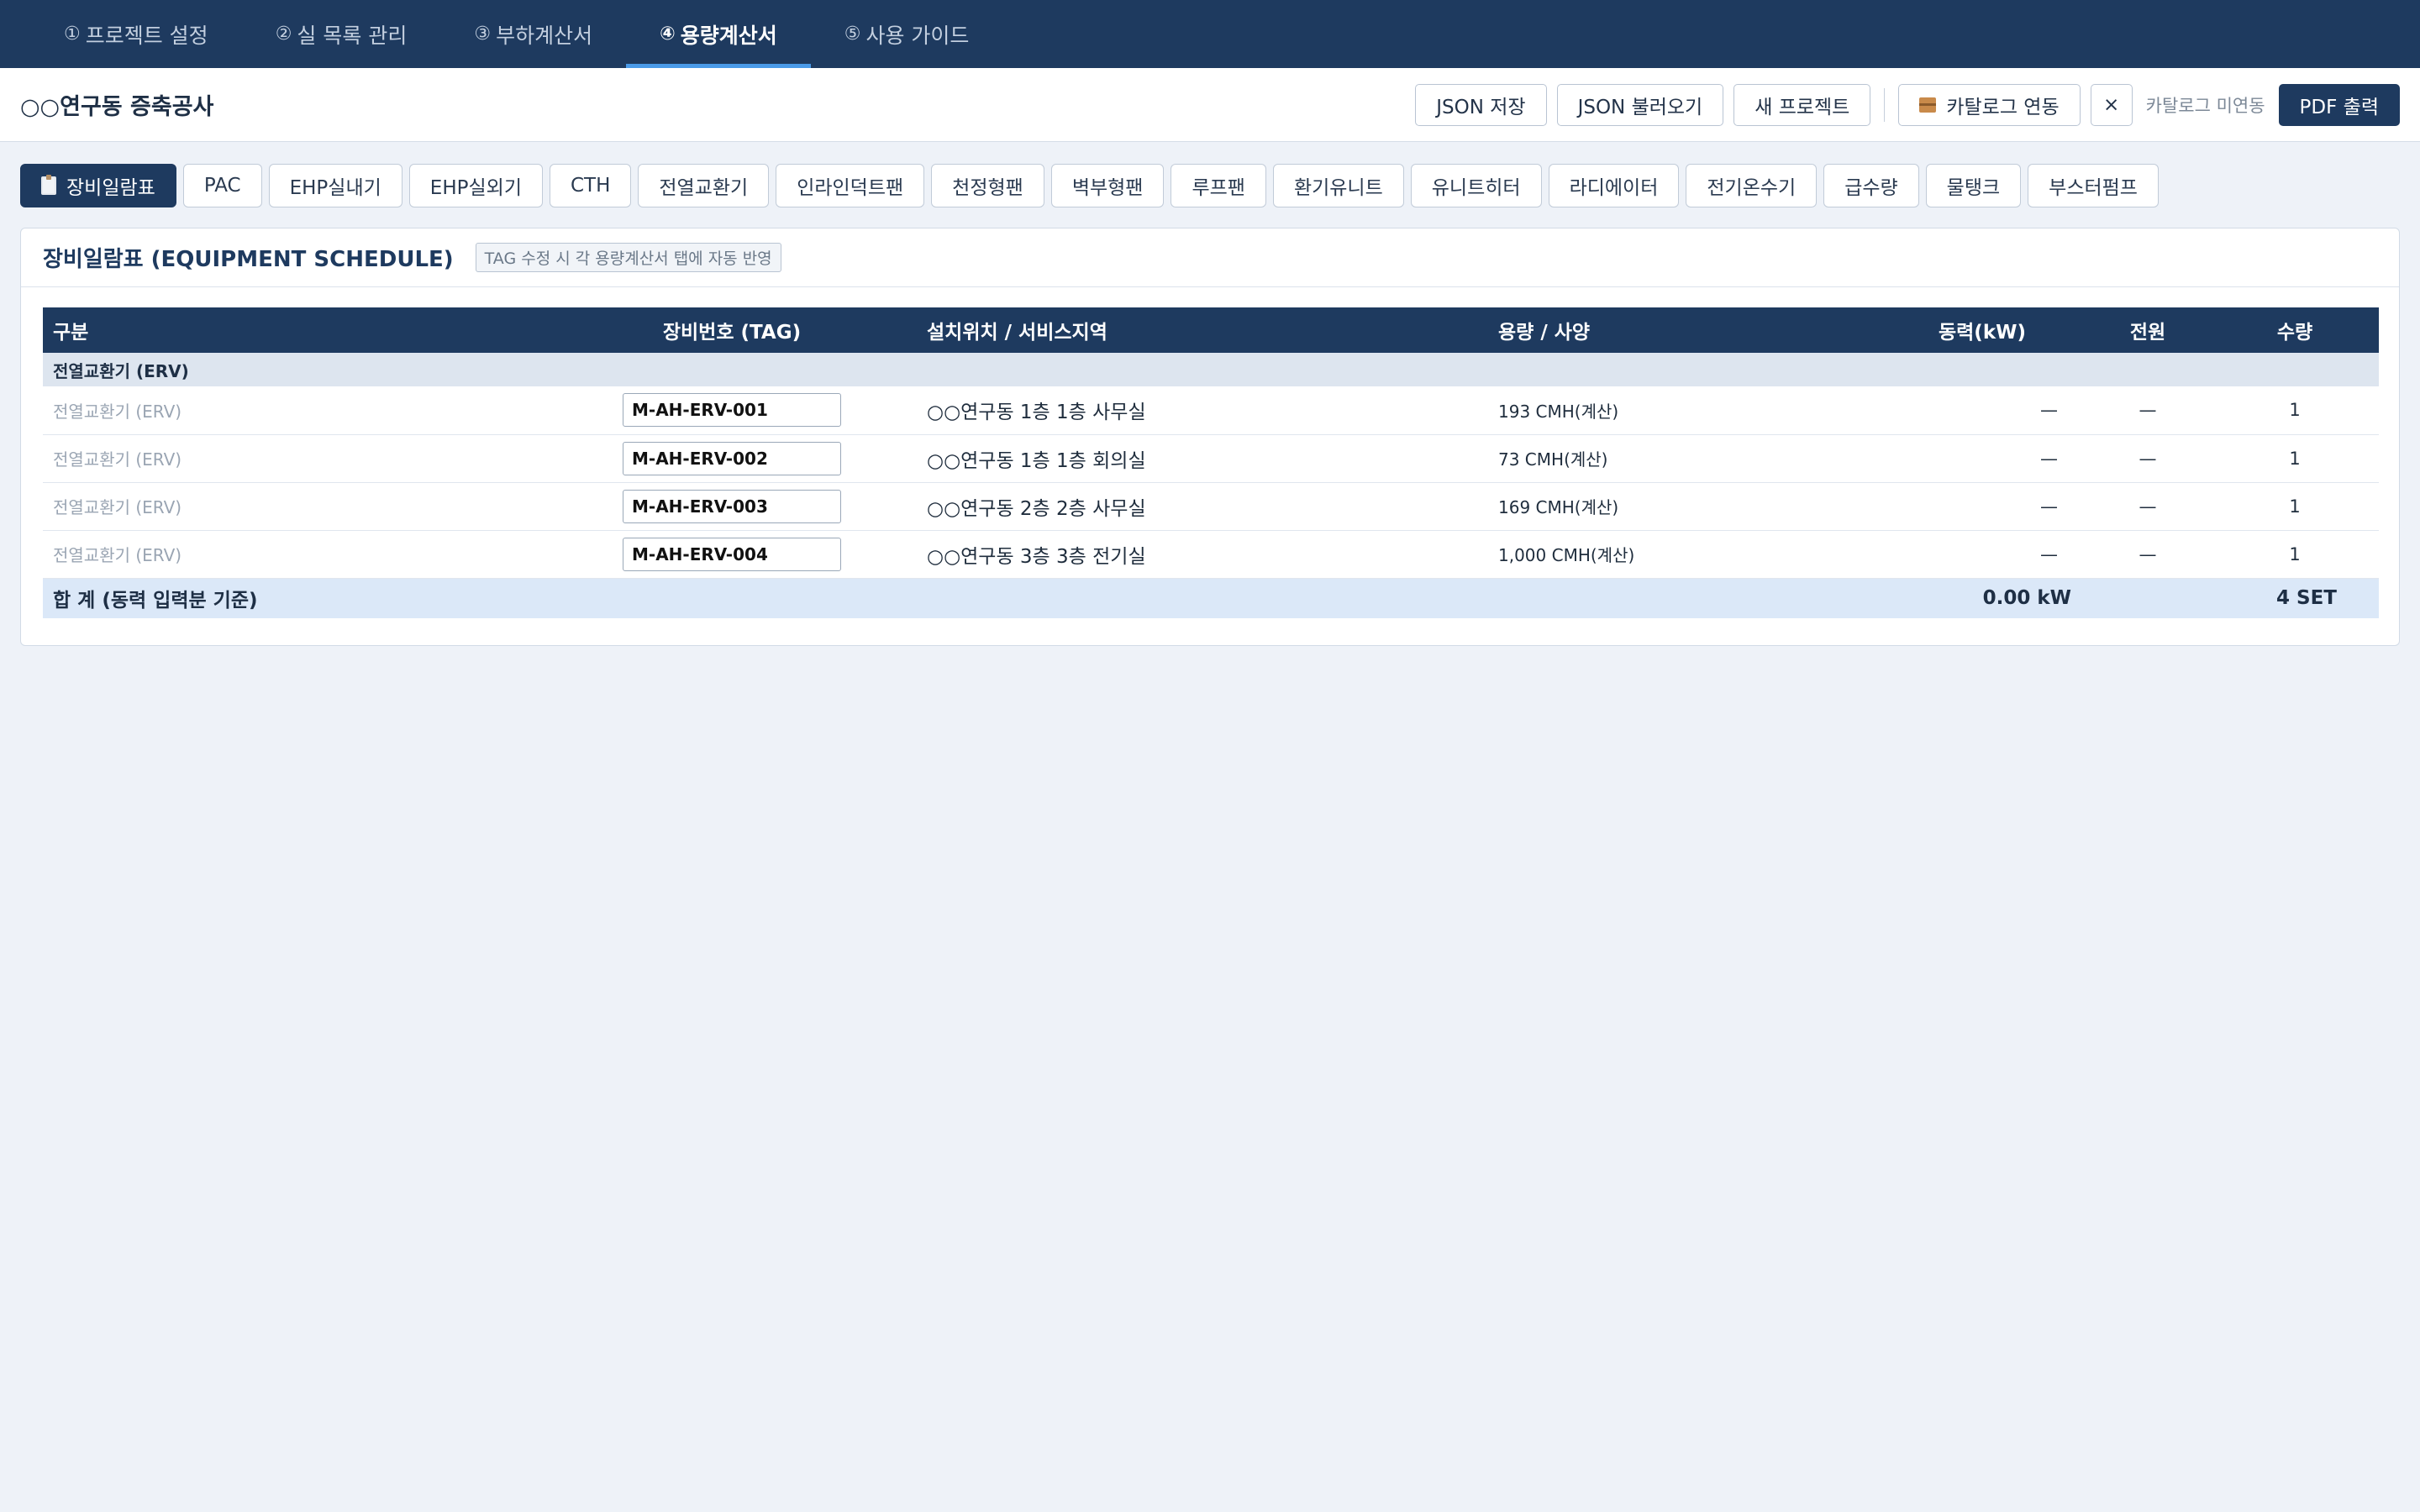  What do you see at coordinates (850, 185) in the screenshot?
I see `eqtab-inline-duct-fan: 인라인덕트팬` at bounding box center [850, 185].